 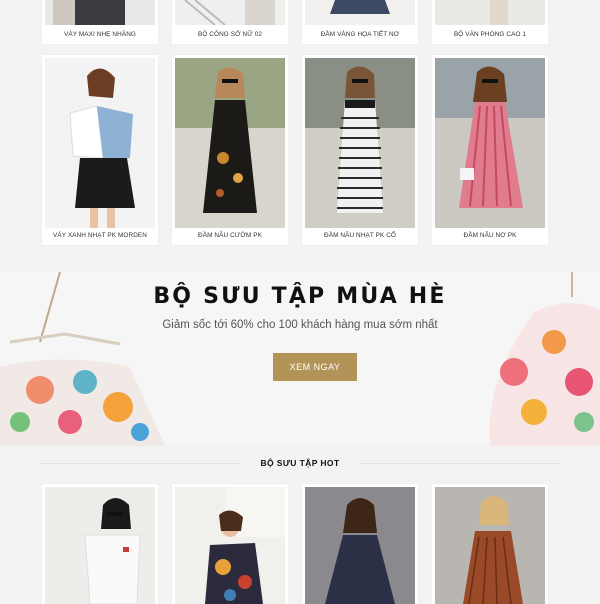 What do you see at coordinates (360, 34) in the screenshot?
I see `product-name: ĐẦM VÀNG HỌA TIẾT NƠ` at bounding box center [360, 34].